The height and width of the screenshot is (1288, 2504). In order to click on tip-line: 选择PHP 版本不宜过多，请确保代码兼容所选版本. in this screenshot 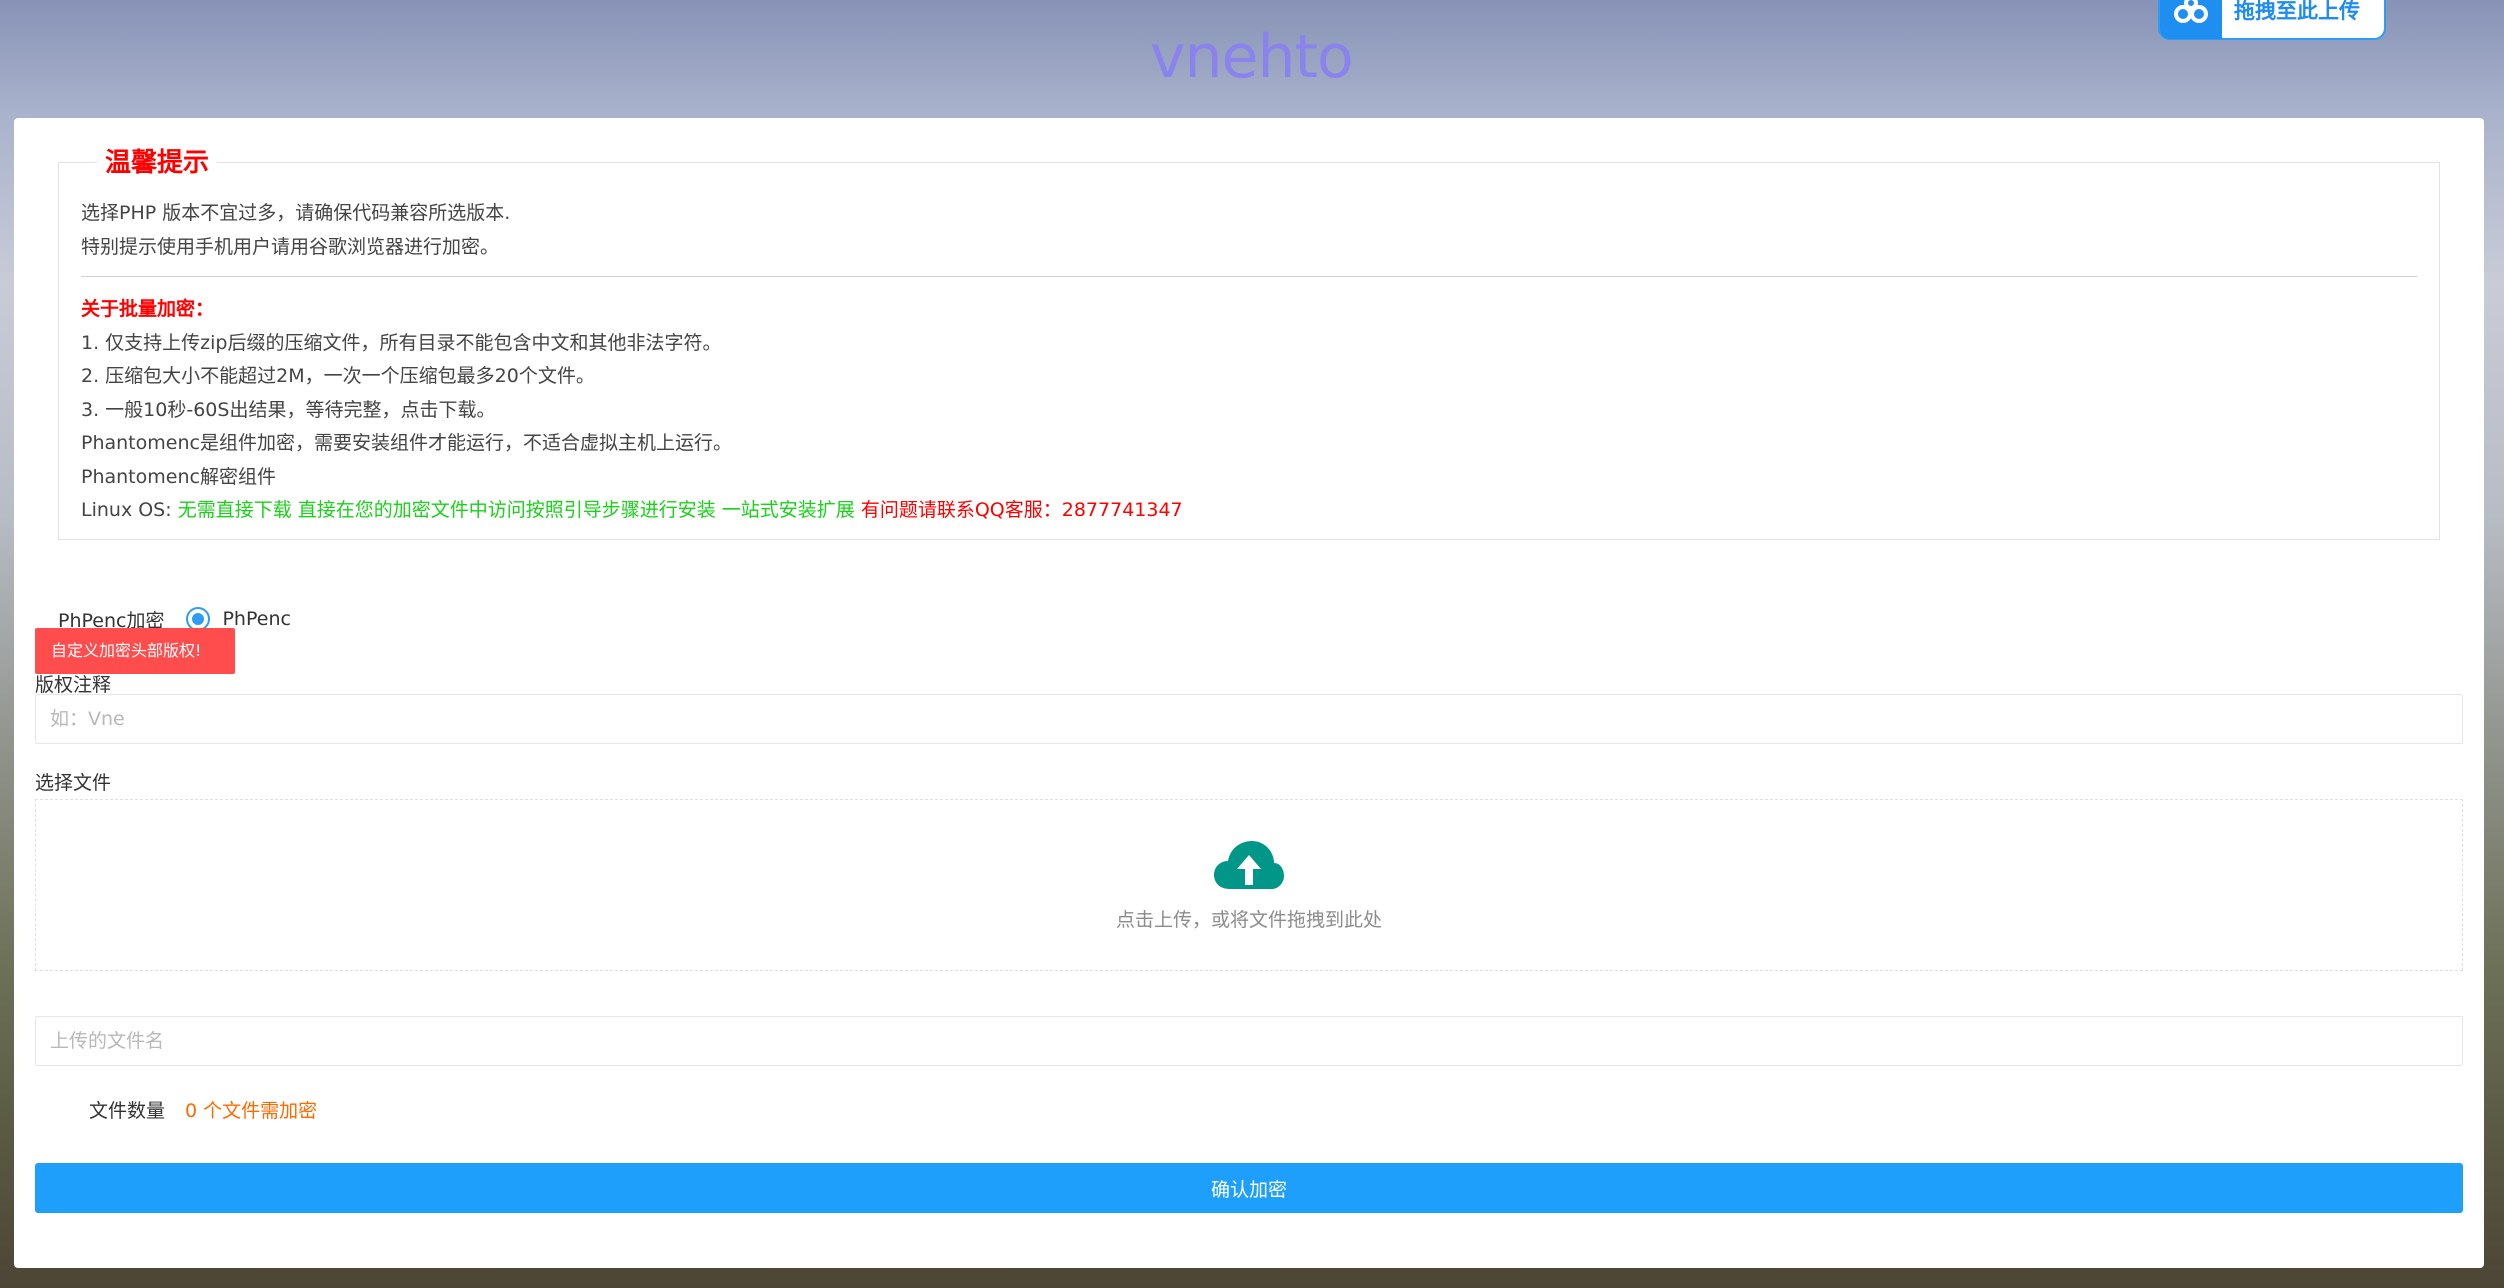, I will do `click(296, 213)`.